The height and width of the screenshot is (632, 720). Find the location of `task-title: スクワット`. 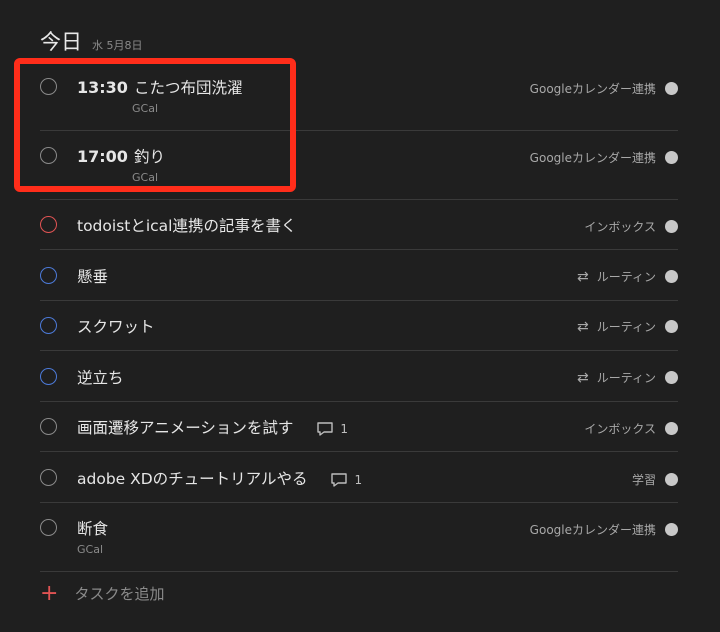

task-title: スクワット is located at coordinates (116, 327).